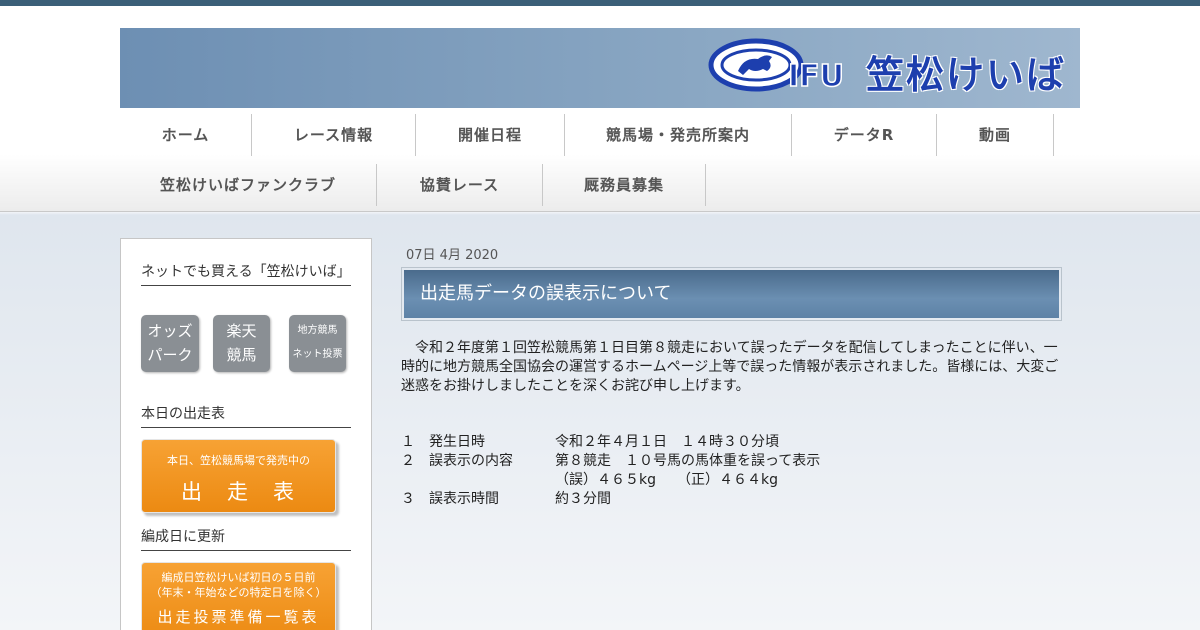 The image size is (1200, 630). I want to click on logo-wordmark: 笠松けいば, so click(966, 75).